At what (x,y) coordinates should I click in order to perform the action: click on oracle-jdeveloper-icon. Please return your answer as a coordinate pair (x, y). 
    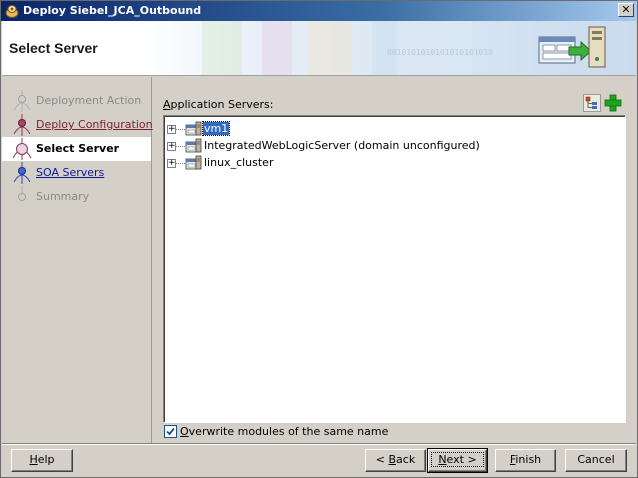
    Looking at the image, I should click on (12, 11).